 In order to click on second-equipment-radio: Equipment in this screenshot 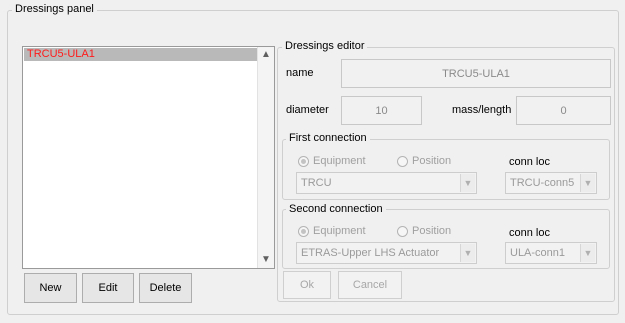, I will do `click(332, 231)`.